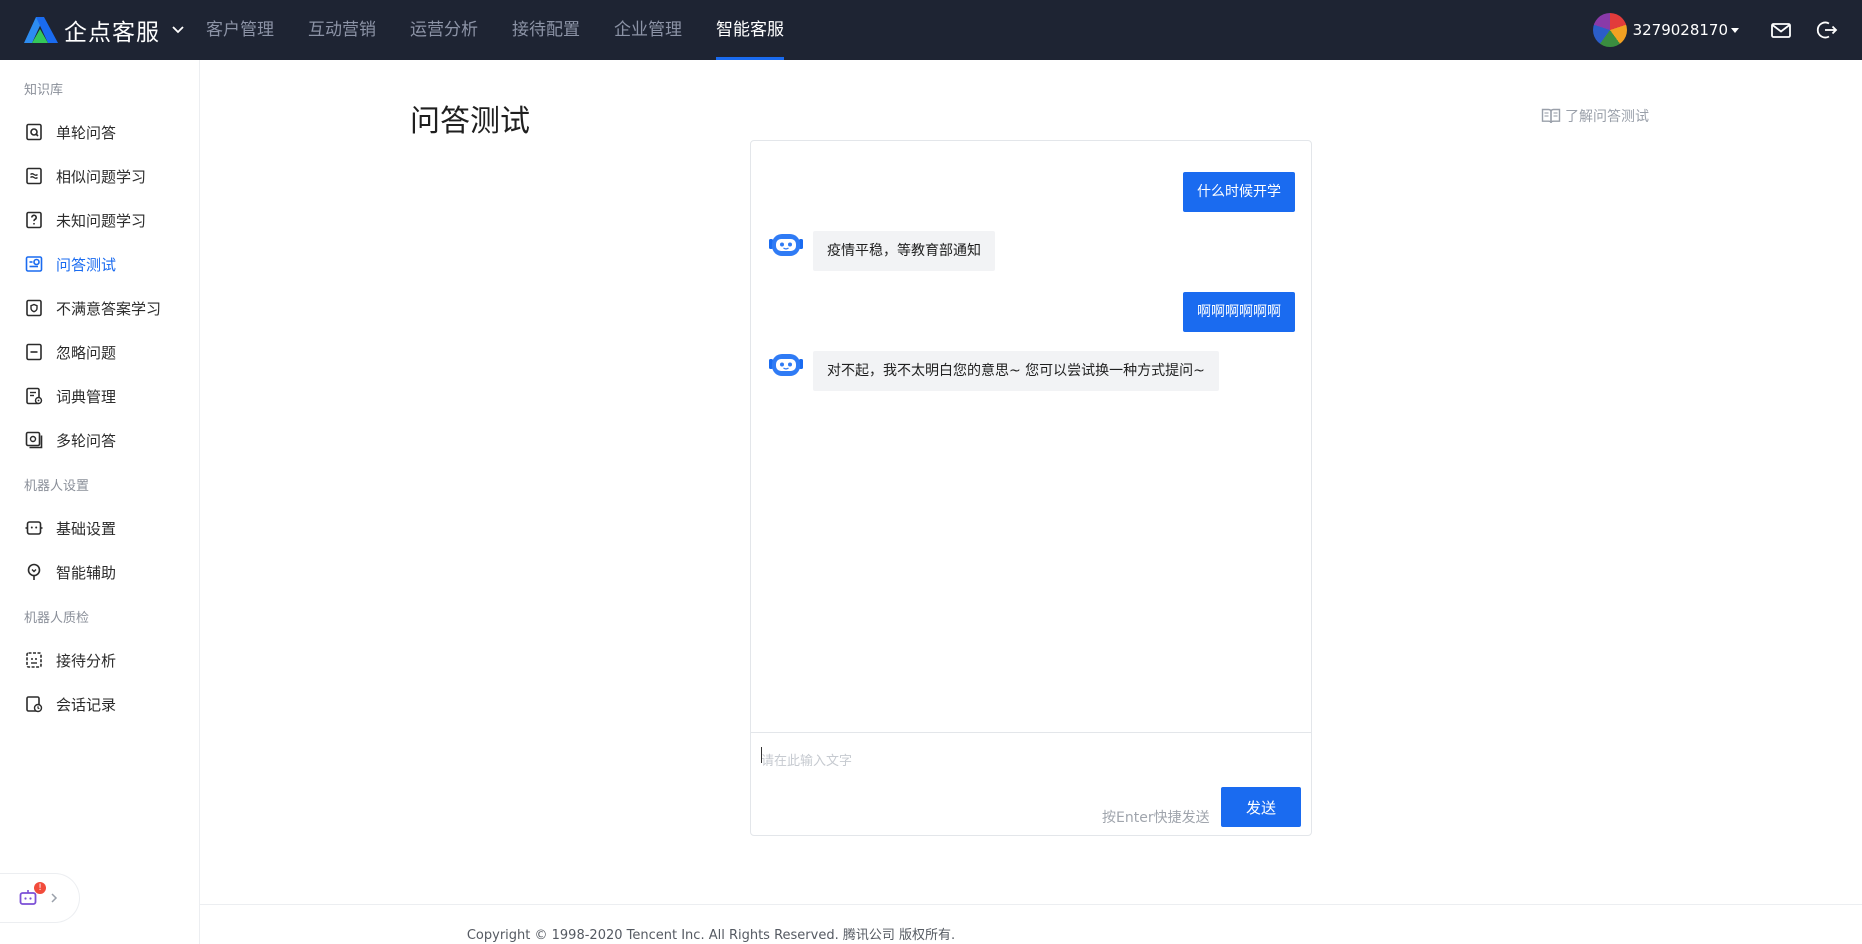 This screenshot has height=944, width=1862. What do you see at coordinates (34, 220) in the screenshot?
I see `unknown-question-icon` at bounding box center [34, 220].